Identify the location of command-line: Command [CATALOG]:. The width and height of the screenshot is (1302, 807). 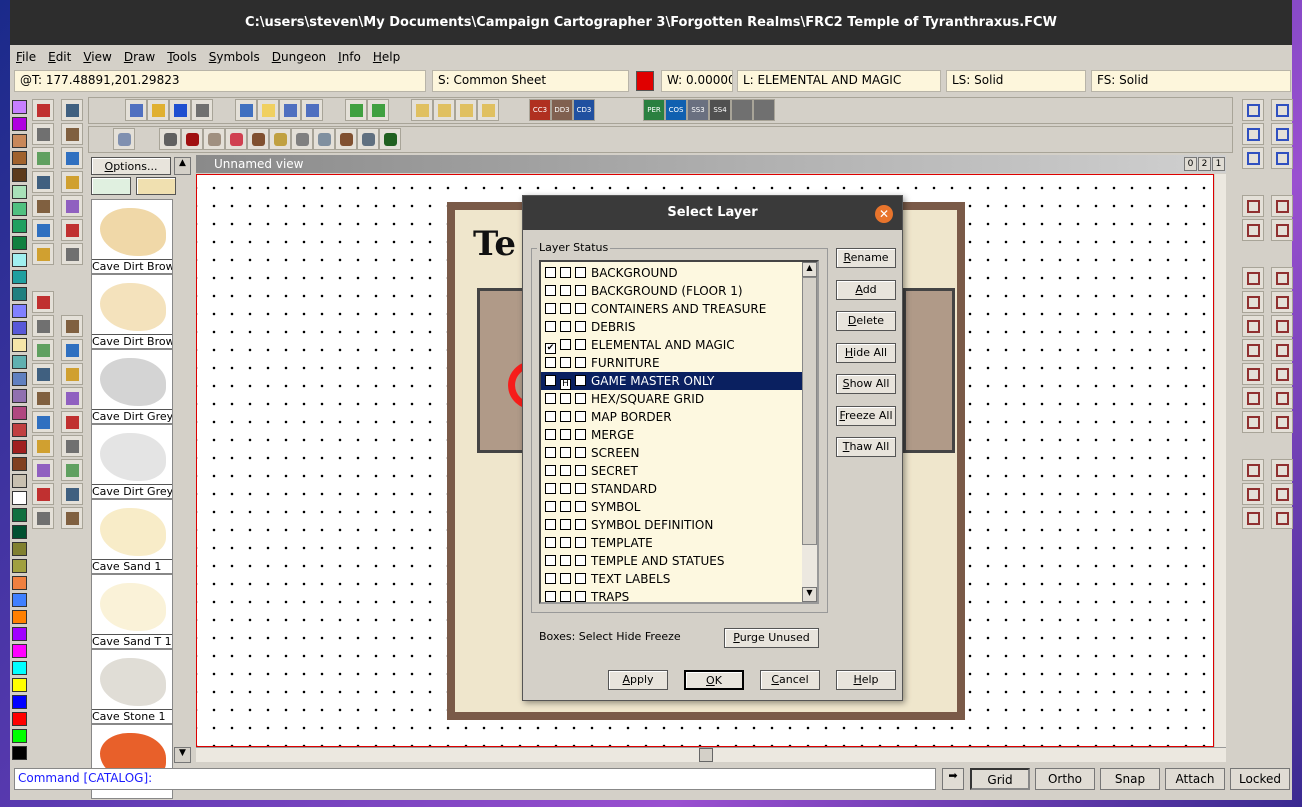
(475, 779).